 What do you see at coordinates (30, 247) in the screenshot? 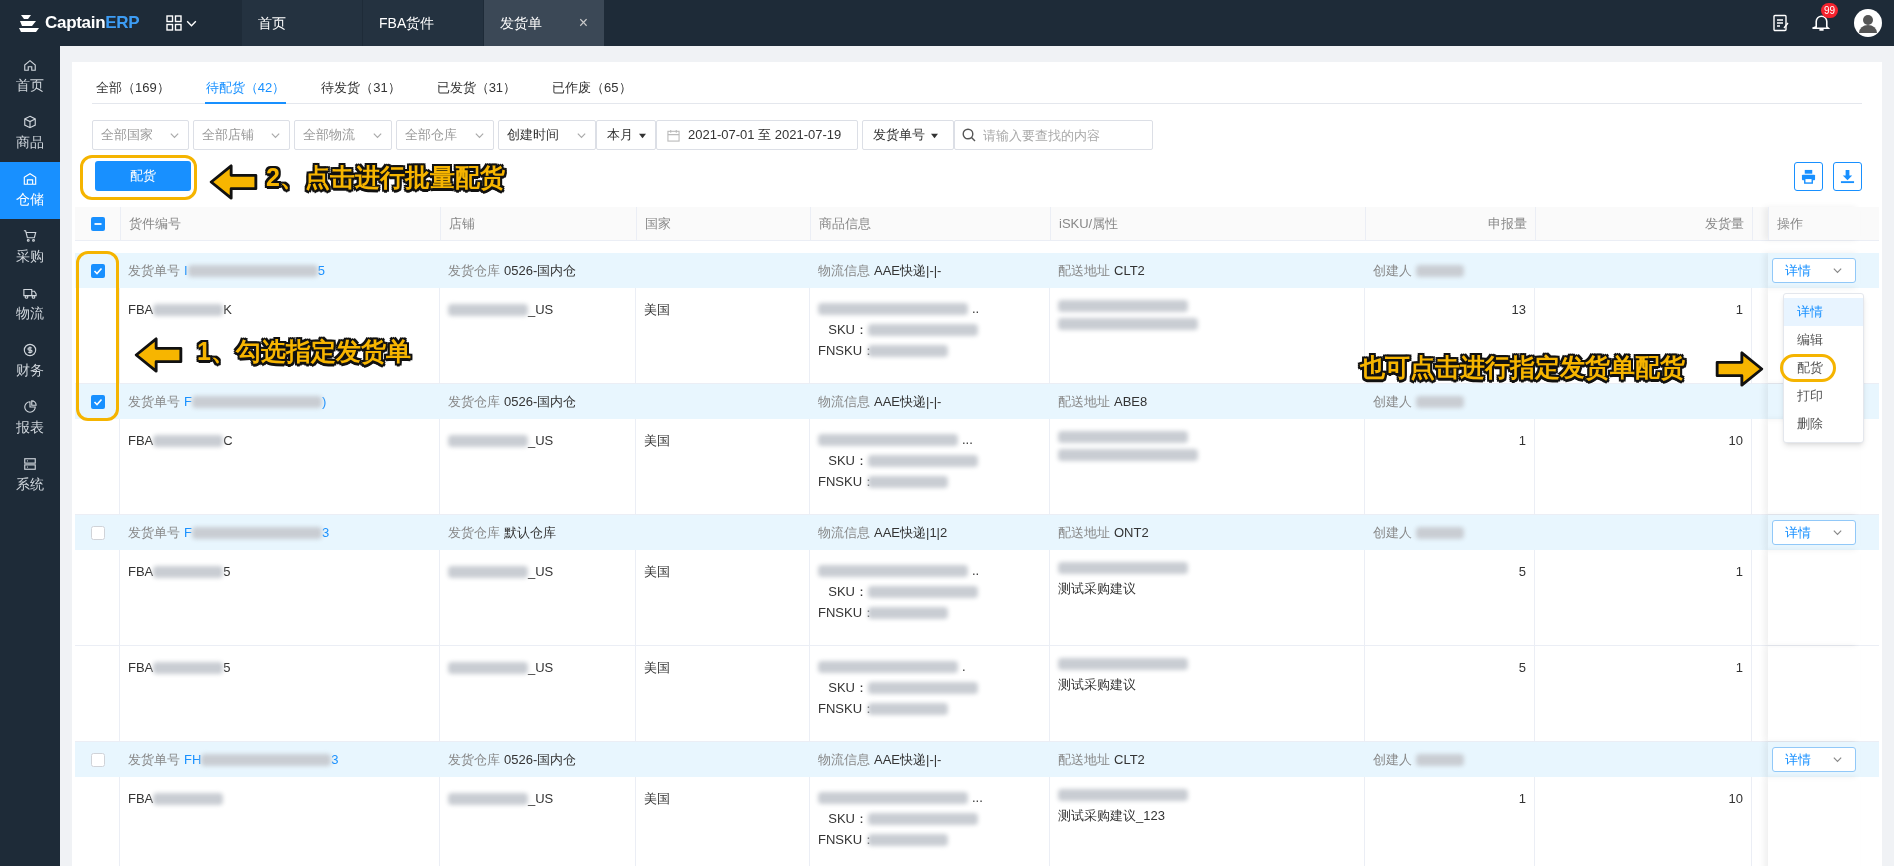
I see `sidebar-item: 采购` at bounding box center [30, 247].